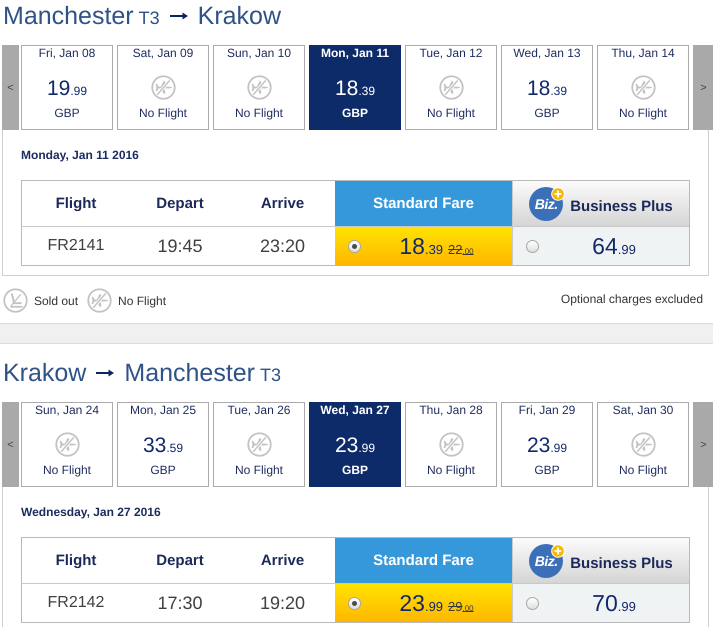 This screenshot has height=627, width=713. What do you see at coordinates (461, 606) in the screenshot?
I see `old-price: 29.00` at bounding box center [461, 606].